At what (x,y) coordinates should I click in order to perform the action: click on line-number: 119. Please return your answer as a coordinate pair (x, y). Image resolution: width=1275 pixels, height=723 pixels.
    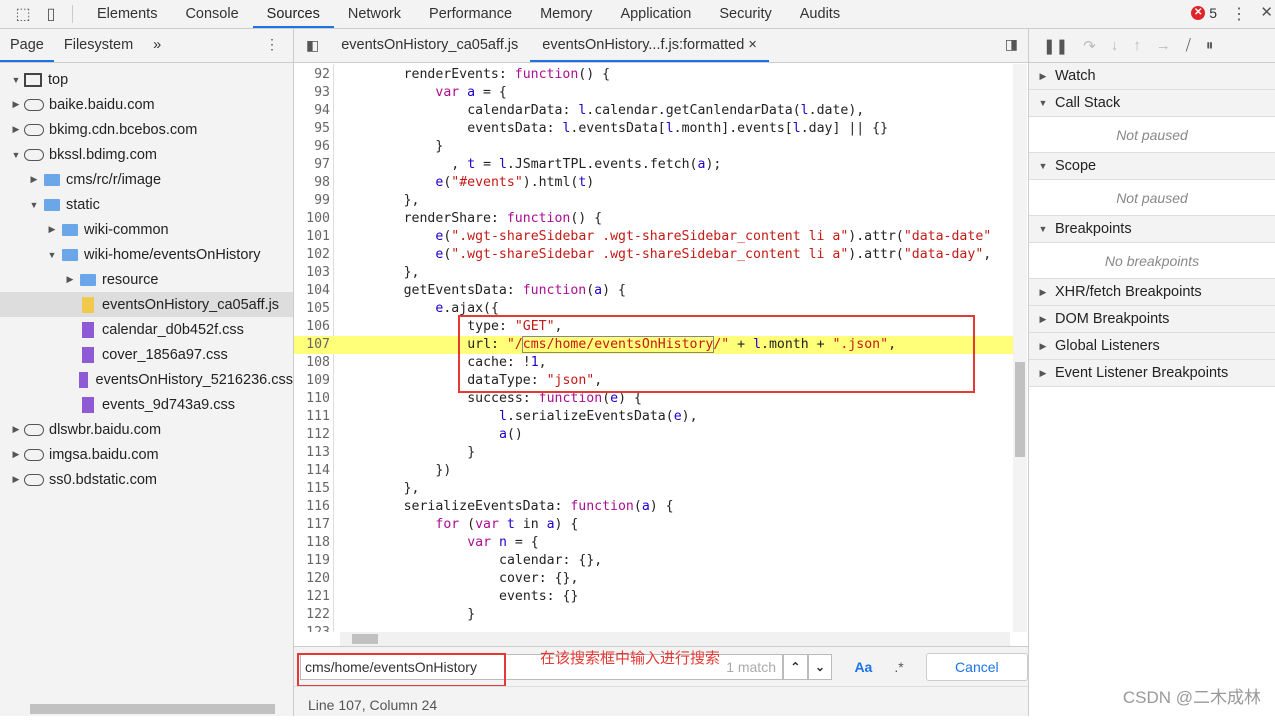
    Looking at the image, I should click on (312, 561).